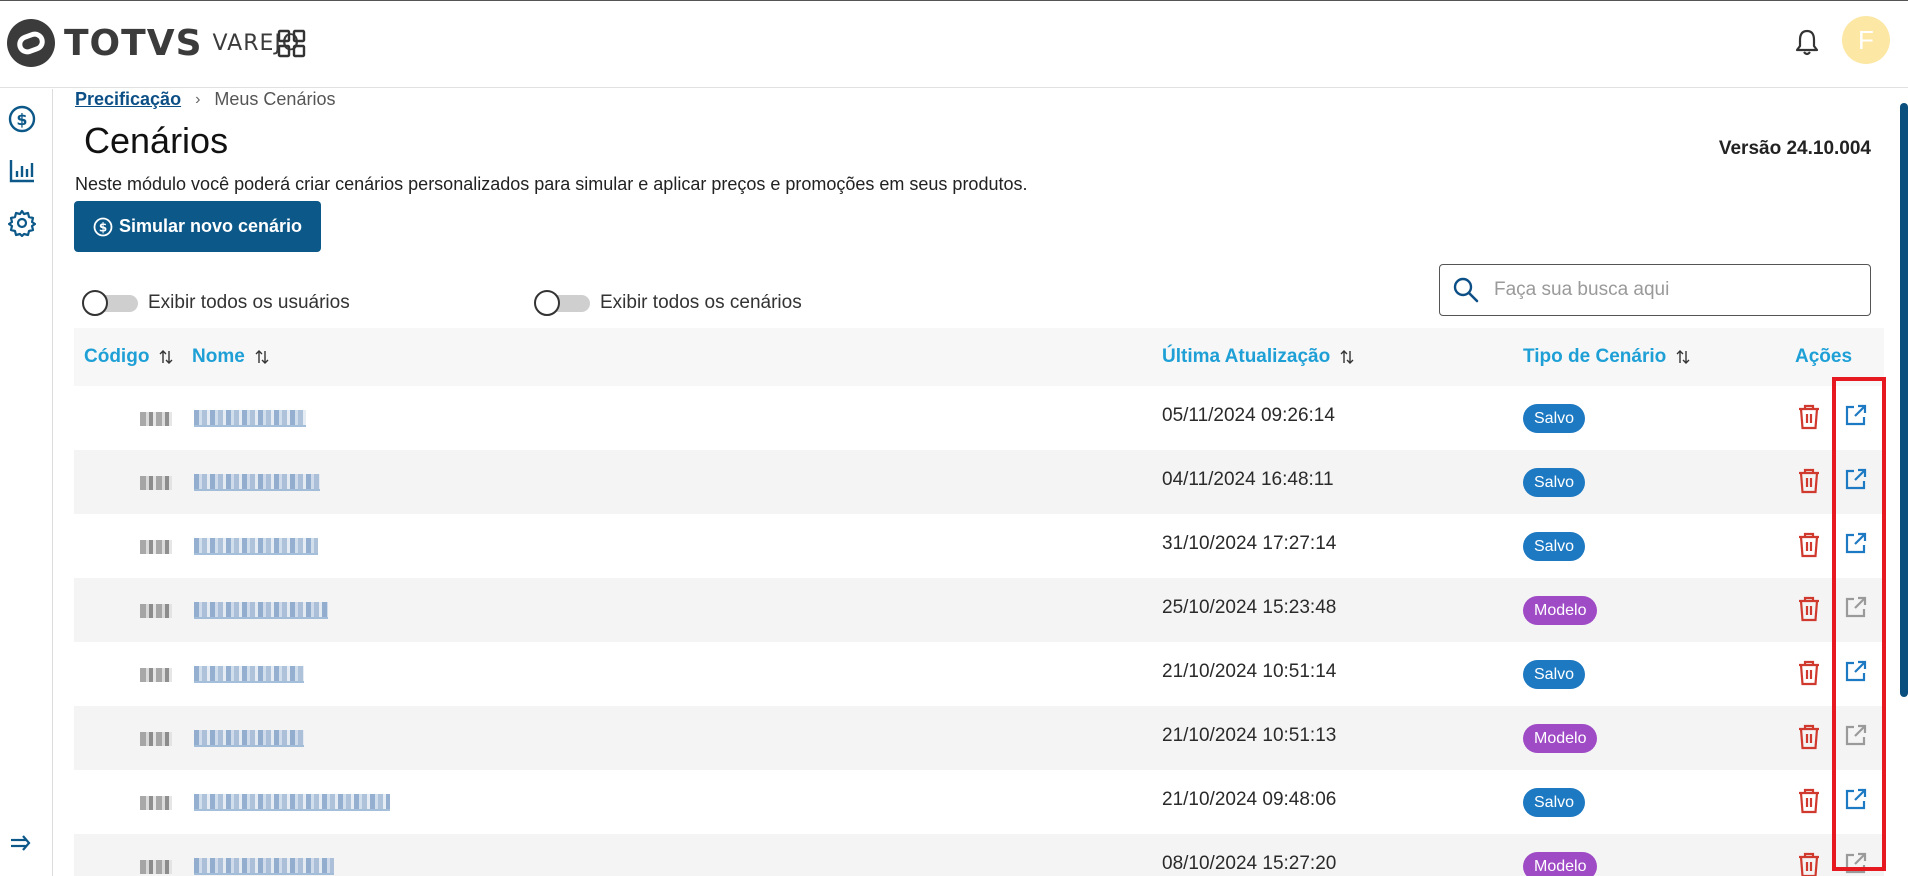  What do you see at coordinates (979, 674) in the screenshot?
I see `table-row: 21/10/2024 10:51:14 Salvo` at bounding box center [979, 674].